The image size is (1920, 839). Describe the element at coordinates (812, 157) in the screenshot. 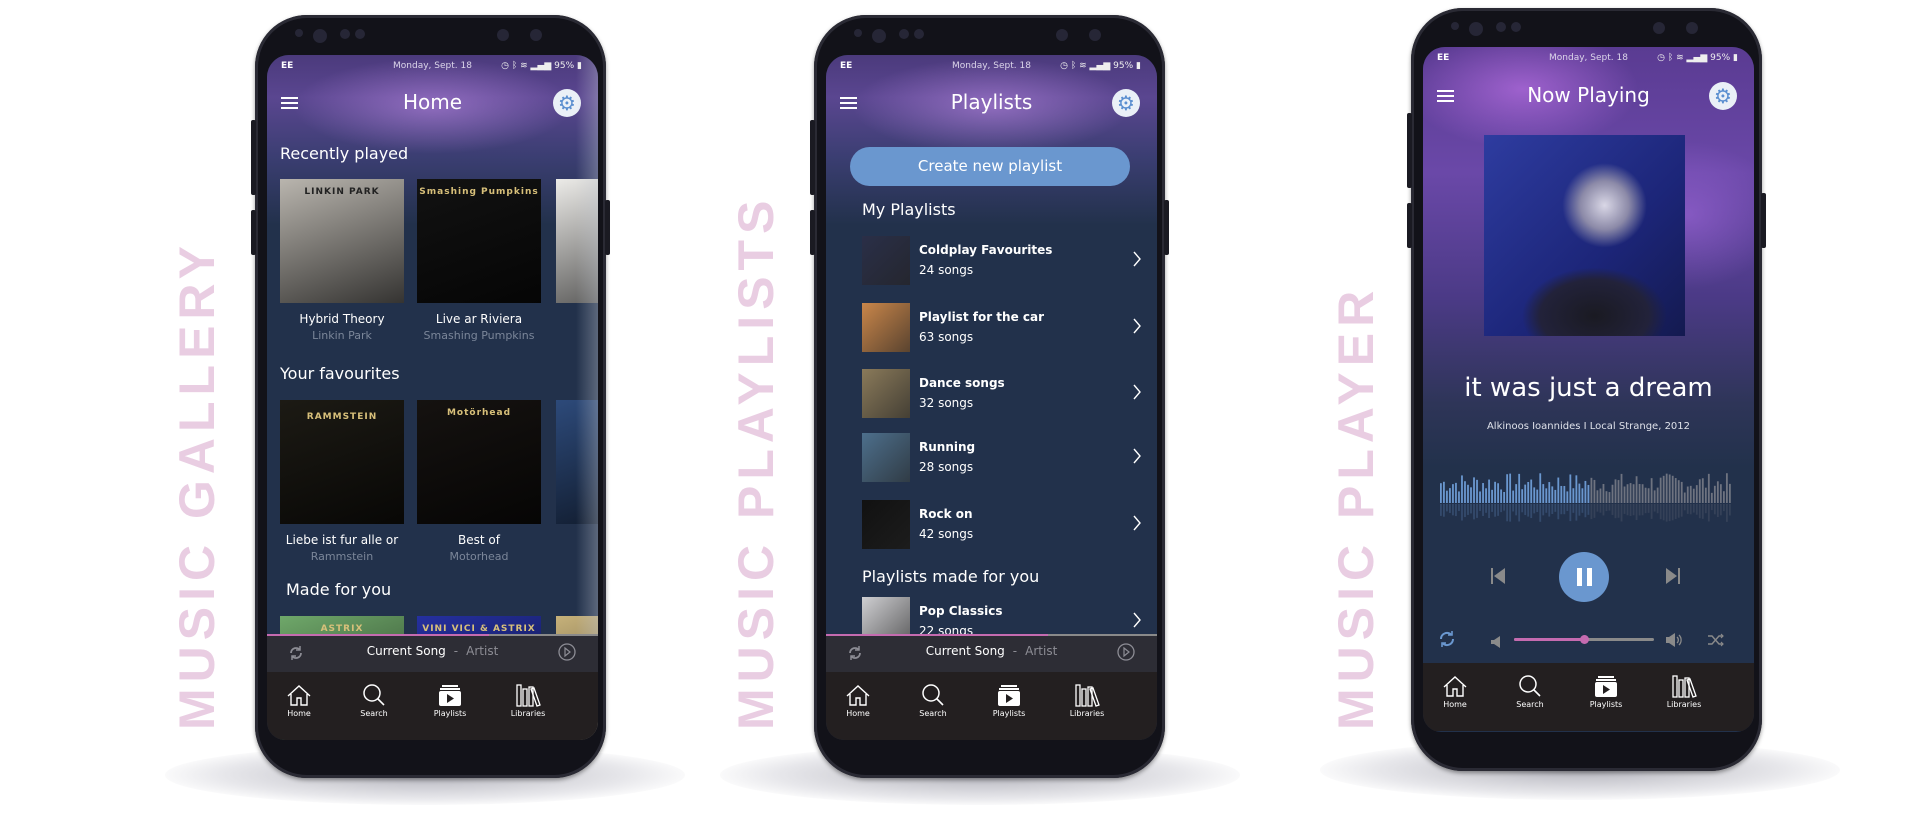

I see `volume-button` at that location.